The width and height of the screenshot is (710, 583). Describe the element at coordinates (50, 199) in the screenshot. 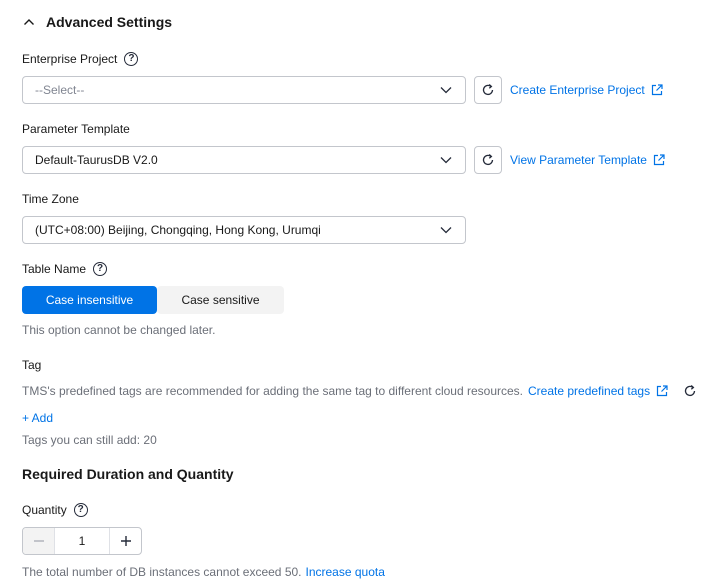

I see `time-zone-label: Time Zone` at that location.